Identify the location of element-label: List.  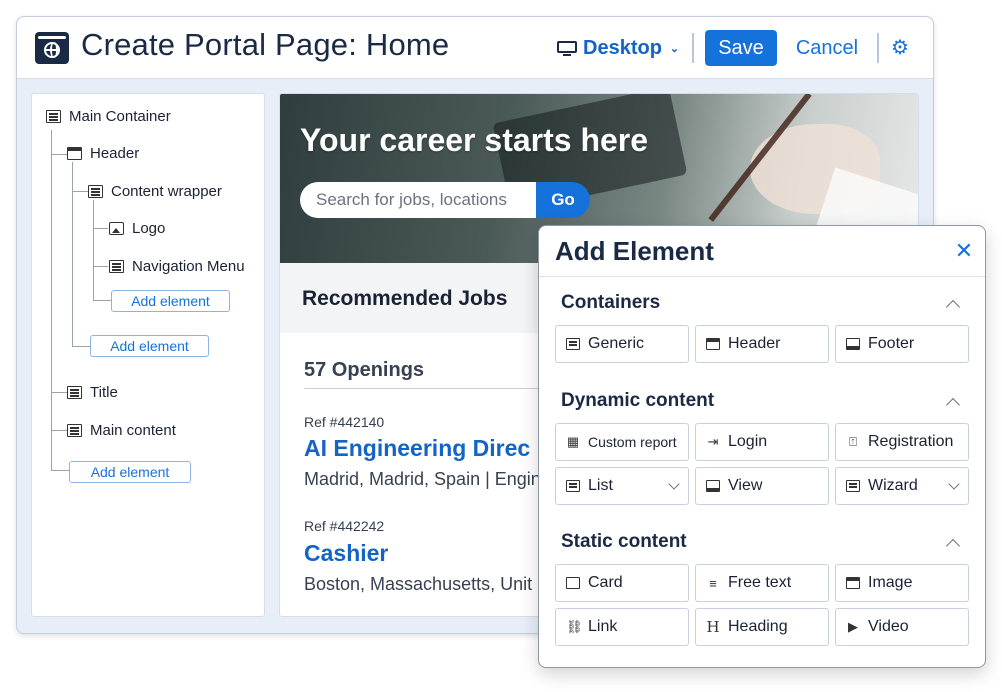
(600, 485).